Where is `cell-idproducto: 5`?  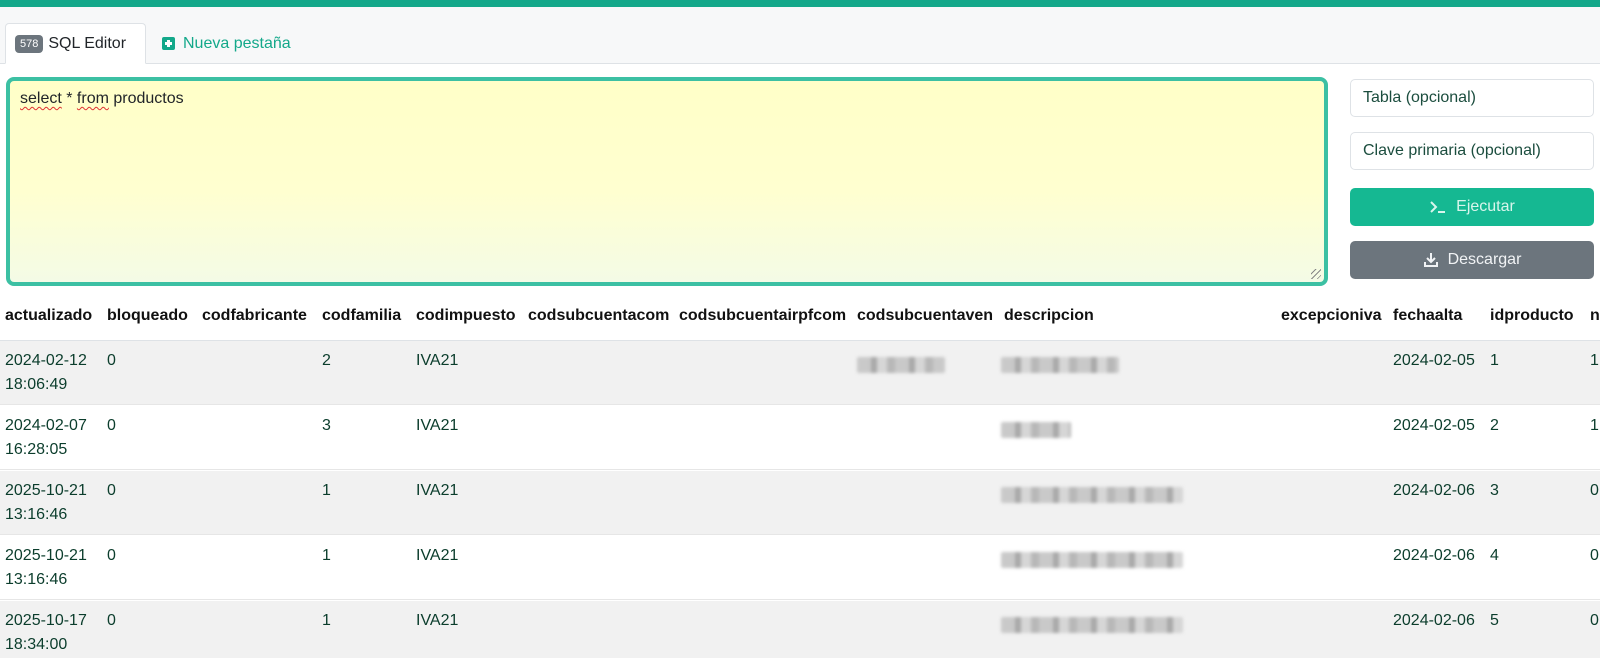
cell-idproducto: 5 is located at coordinates (1494, 620).